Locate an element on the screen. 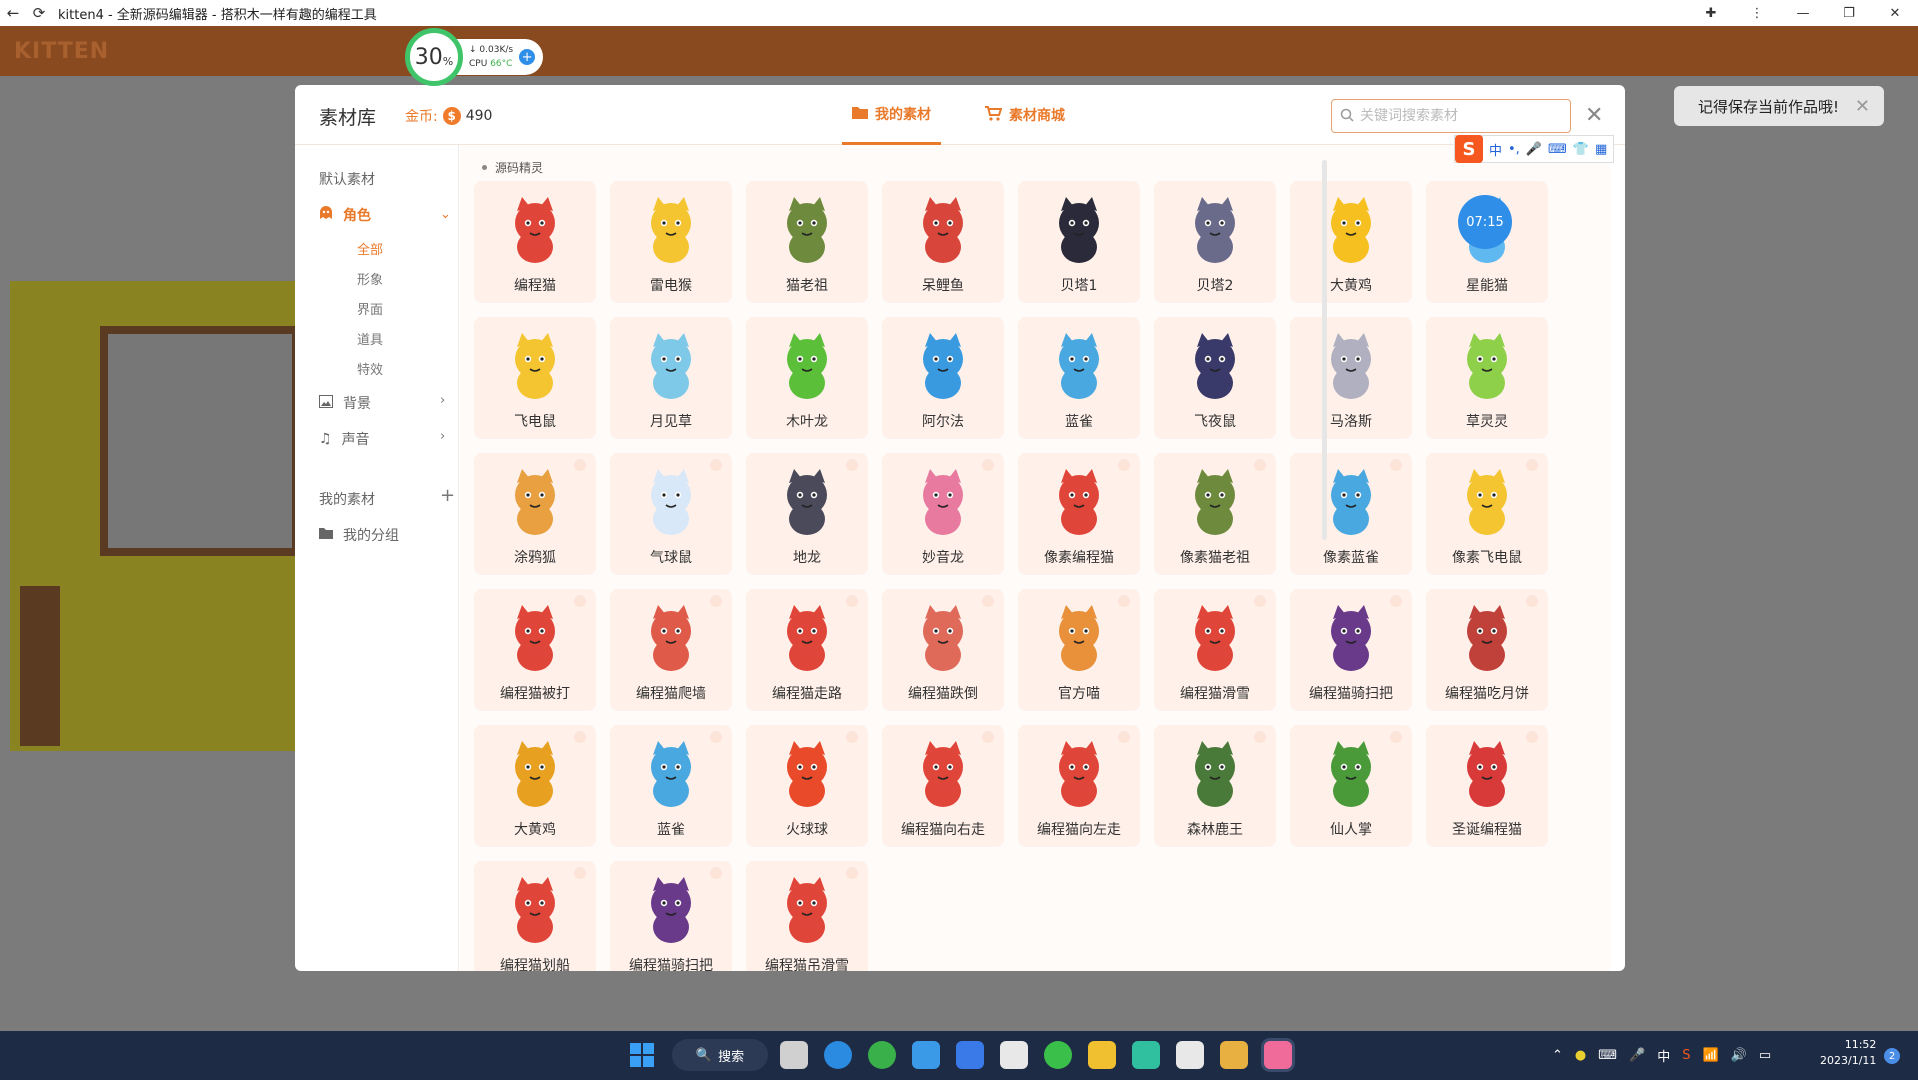 The image size is (1918, 1080). media-player-icon is located at coordinates (1234, 1055).